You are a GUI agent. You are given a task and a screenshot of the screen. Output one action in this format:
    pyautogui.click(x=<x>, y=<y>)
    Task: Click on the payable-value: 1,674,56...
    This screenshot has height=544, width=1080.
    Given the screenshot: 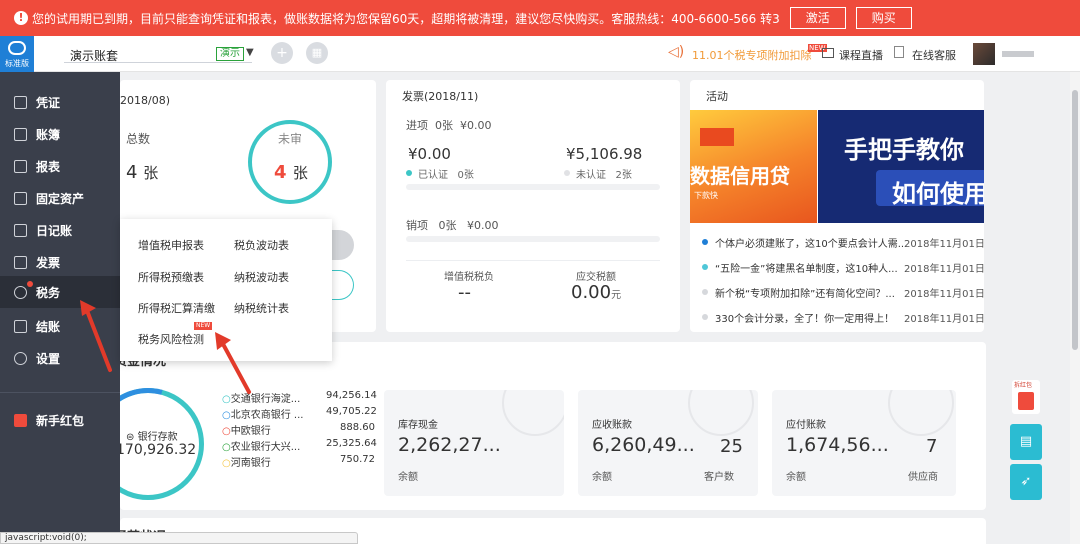 What is the action you would take?
    pyautogui.click(x=837, y=445)
    